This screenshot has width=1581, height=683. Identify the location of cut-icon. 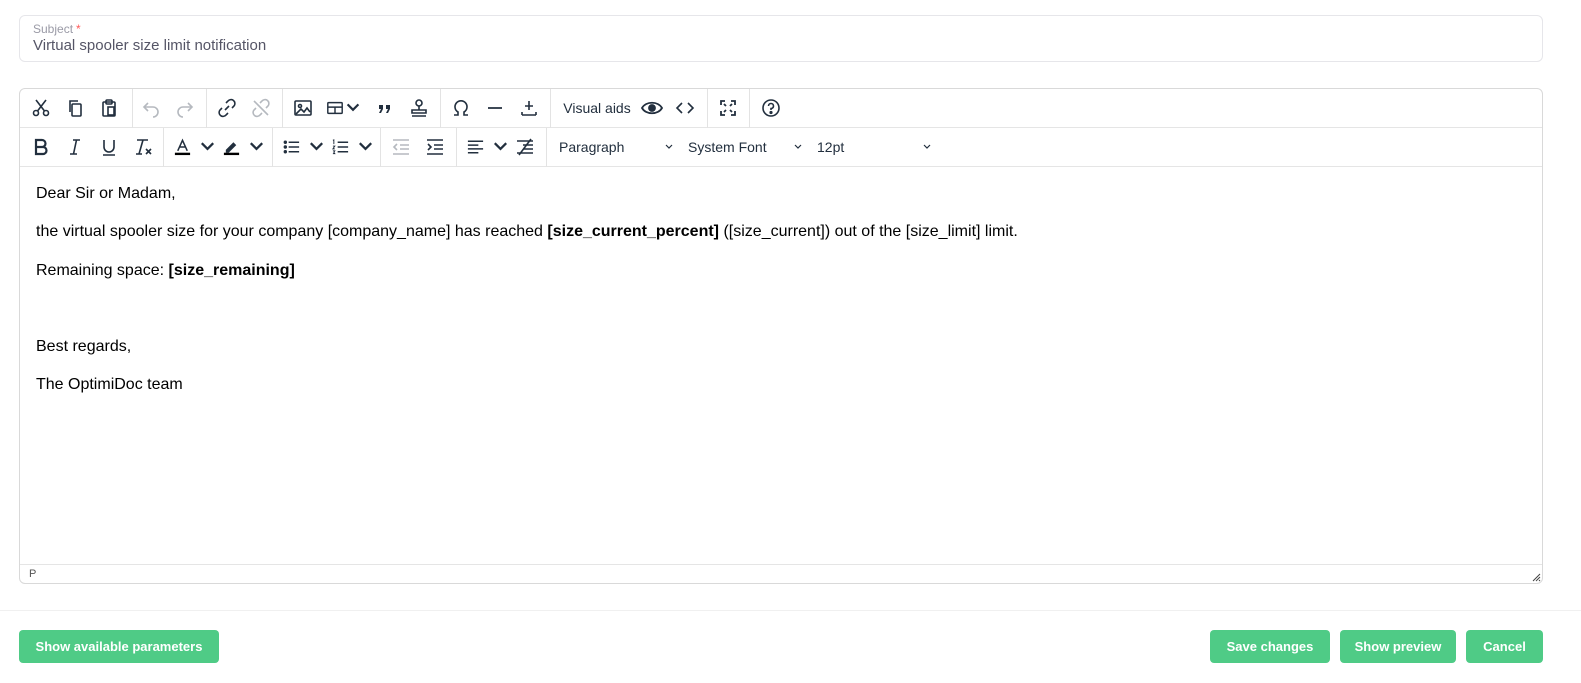
(41, 108).